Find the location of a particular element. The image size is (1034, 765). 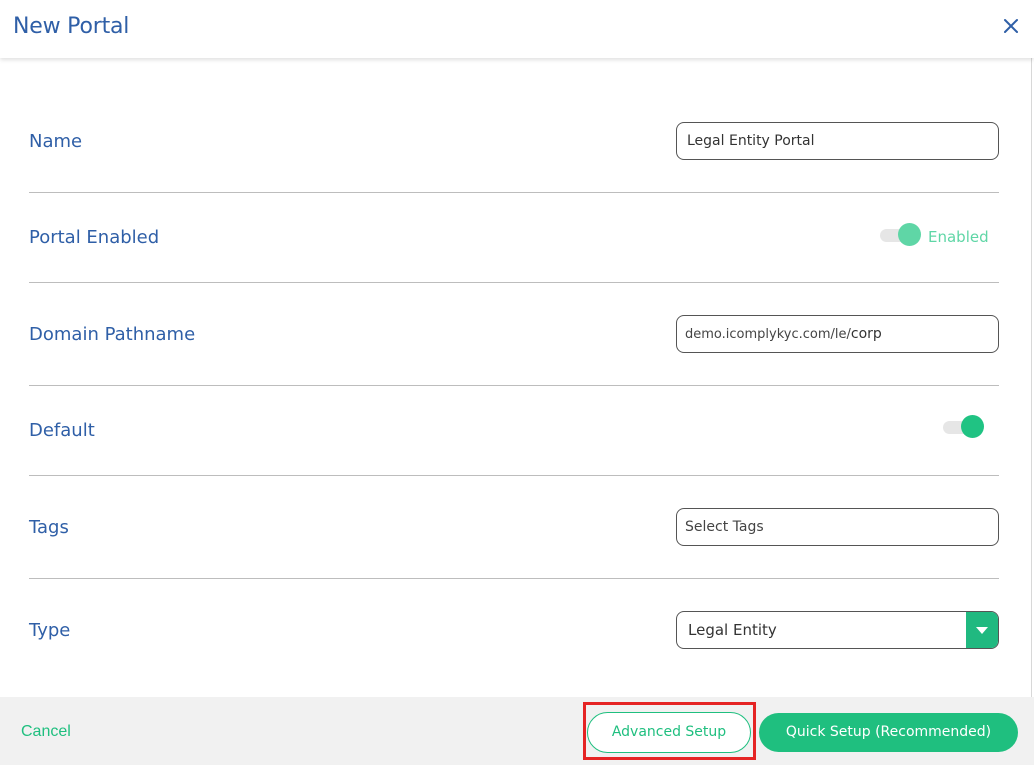

portal-enabled-label: Portal Enabled is located at coordinates (94, 237).